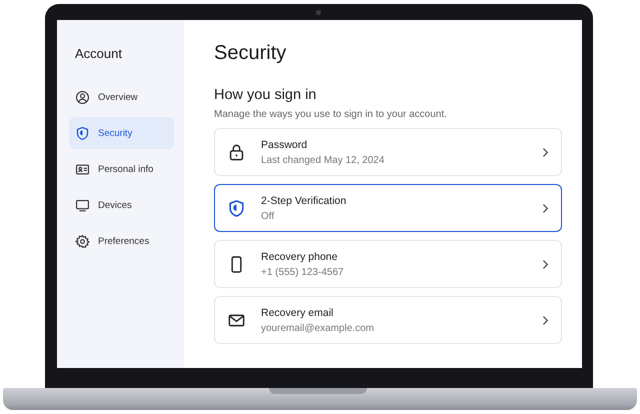 This screenshot has width=640, height=414. What do you see at coordinates (303, 272) in the screenshot?
I see `row-subtitle: +1 (555) 123-4567` at bounding box center [303, 272].